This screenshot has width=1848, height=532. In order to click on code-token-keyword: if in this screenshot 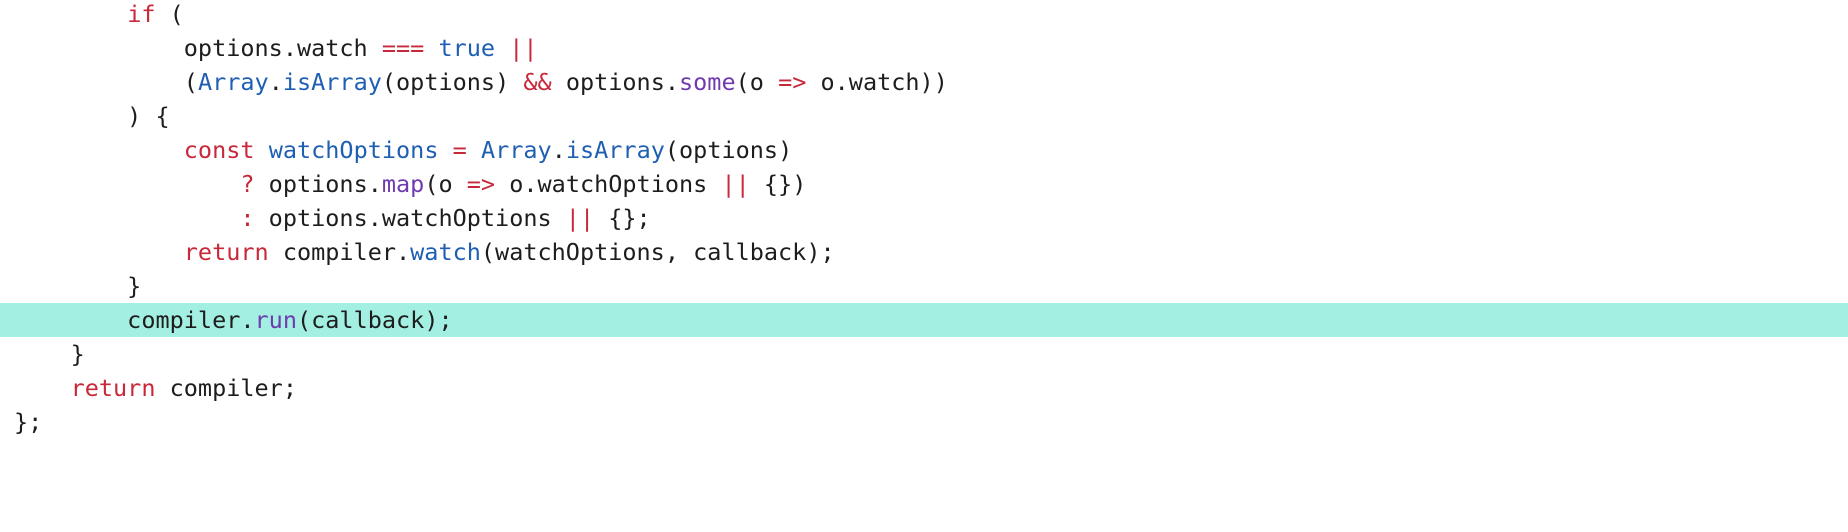, I will do `click(141, 14)`.